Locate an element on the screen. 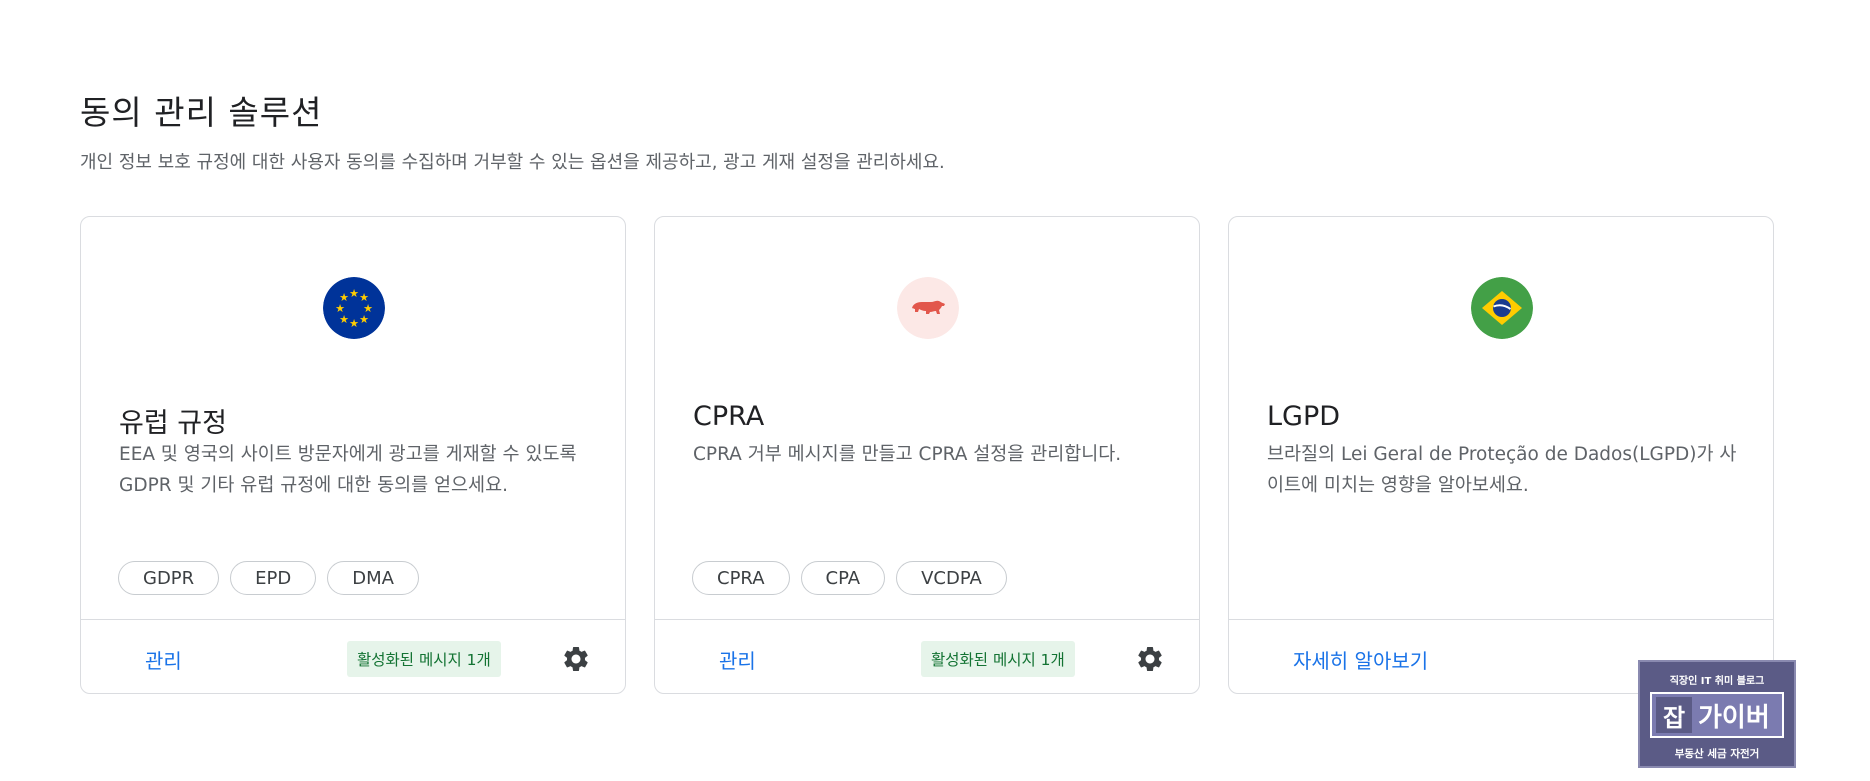 The width and height of the screenshot is (1870, 781). chip-cpa: CPA is located at coordinates (843, 578).